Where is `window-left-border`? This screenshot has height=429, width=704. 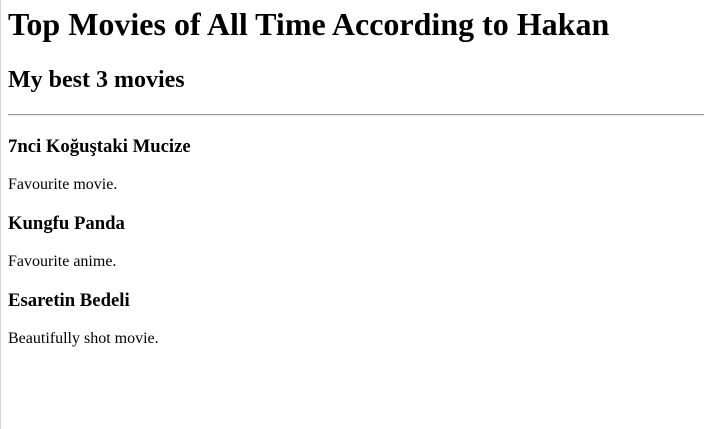 window-left-border is located at coordinates (0, 214).